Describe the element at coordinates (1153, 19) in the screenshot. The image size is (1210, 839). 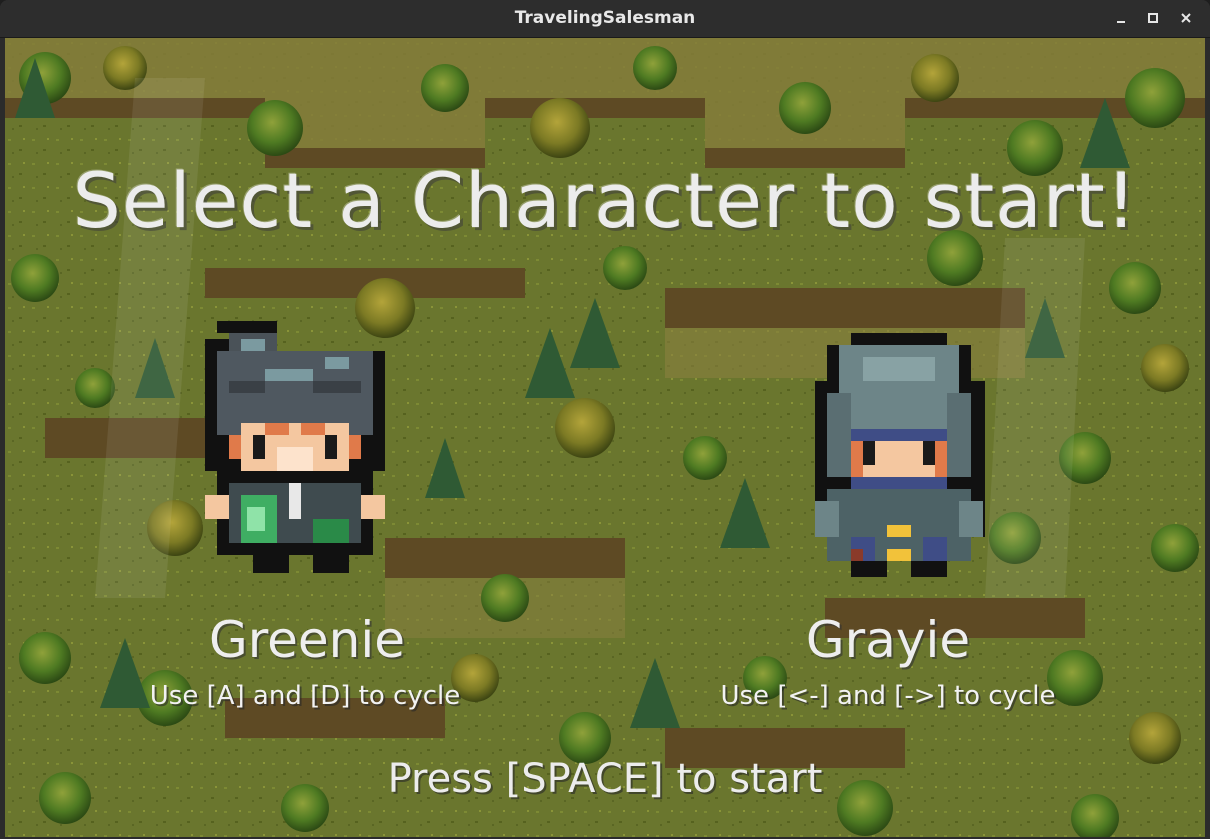
I see `maximize-icon` at that location.